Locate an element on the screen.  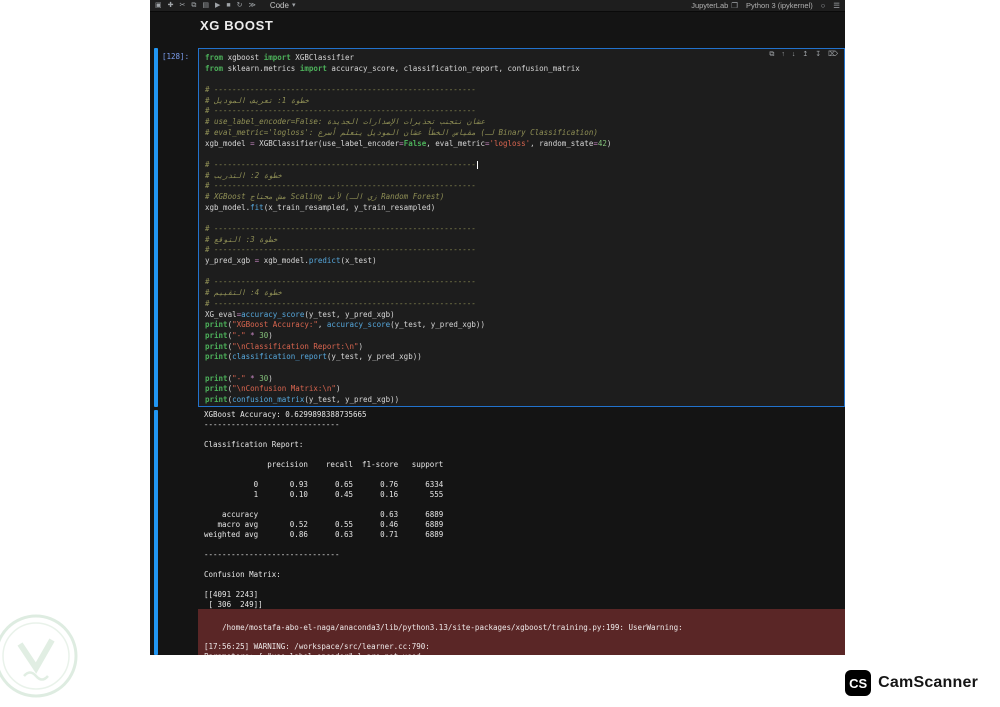
code-line: # خطوة 2: التدريب is located at coordinates (243, 175).